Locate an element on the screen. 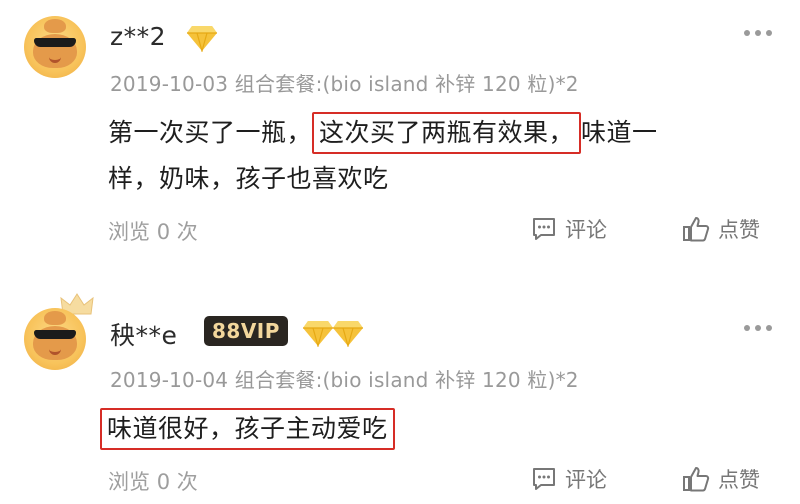  review-meta: 2019-10-03 组合套餐:(bio island 补锌 120 粒)*2 is located at coordinates (344, 82).